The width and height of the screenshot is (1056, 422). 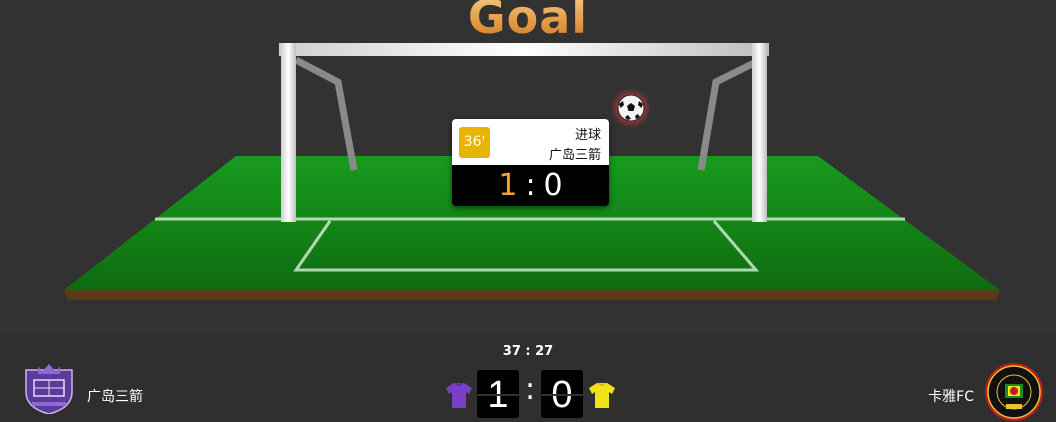 What do you see at coordinates (508, 185) in the screenshot?
I see `event-home-score: 1` at bounding box center [508, 185].